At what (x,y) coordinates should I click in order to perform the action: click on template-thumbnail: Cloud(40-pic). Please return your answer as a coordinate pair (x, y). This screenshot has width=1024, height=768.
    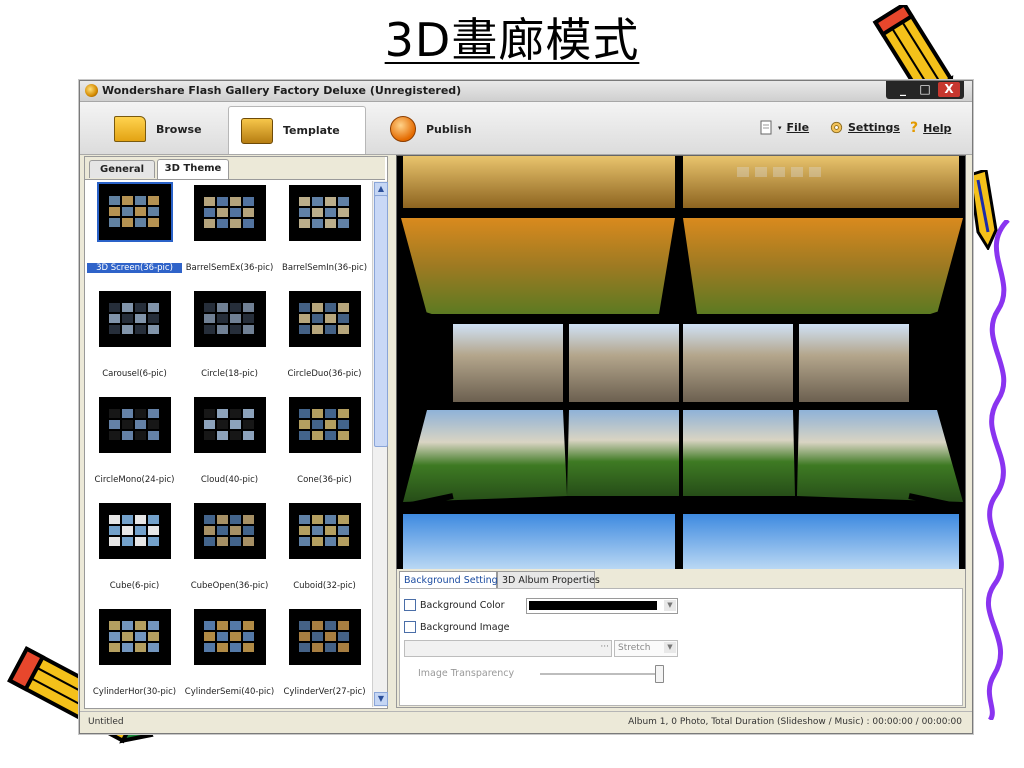
    Looking at the image, I should click on (229, 445).